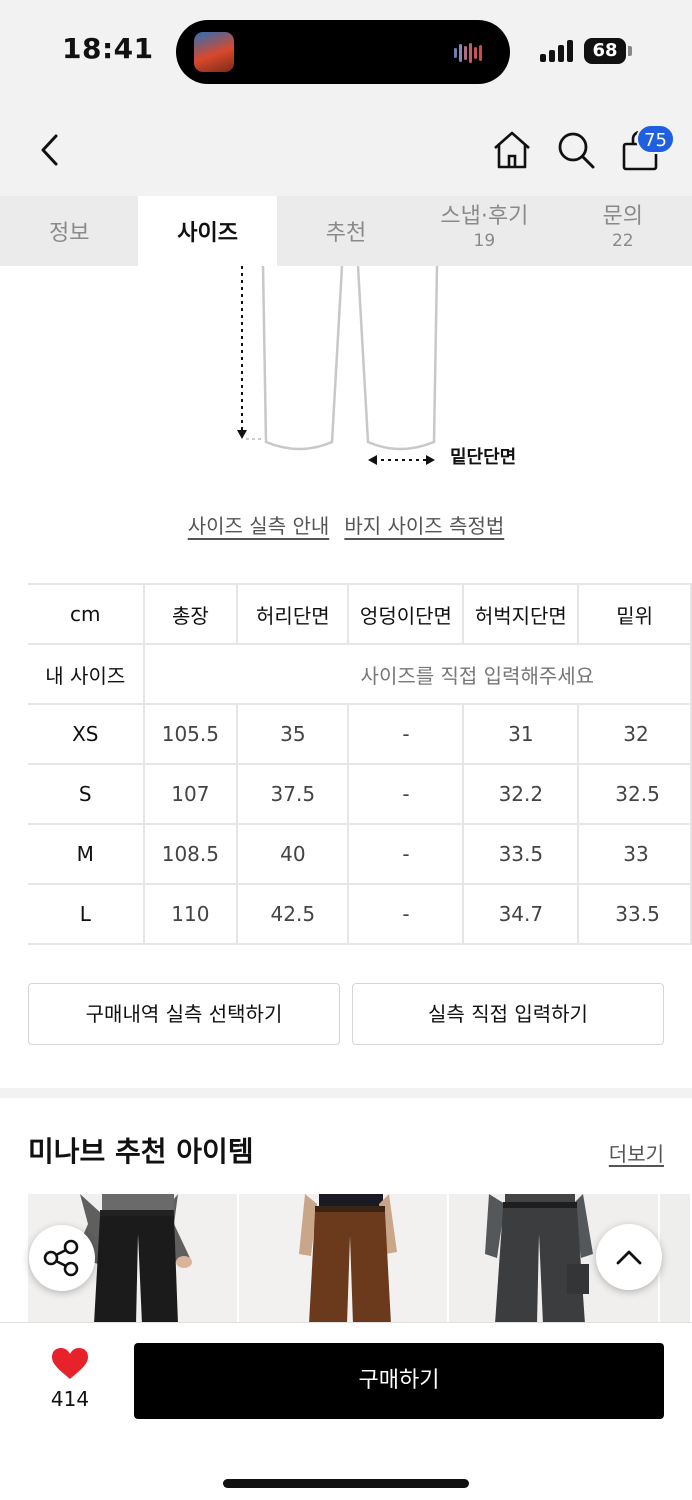 This screenshot has height=1500, width=692. Describe the element at coordinates (576, 150) in the screenshot. I see `search-icon` at that location.